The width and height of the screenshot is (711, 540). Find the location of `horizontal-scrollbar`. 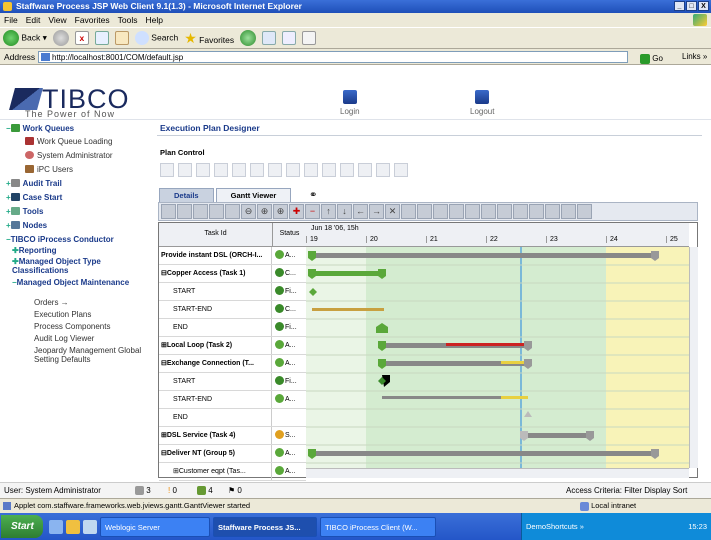

horizontal-scrollbar is located at coordinates (497, 473).